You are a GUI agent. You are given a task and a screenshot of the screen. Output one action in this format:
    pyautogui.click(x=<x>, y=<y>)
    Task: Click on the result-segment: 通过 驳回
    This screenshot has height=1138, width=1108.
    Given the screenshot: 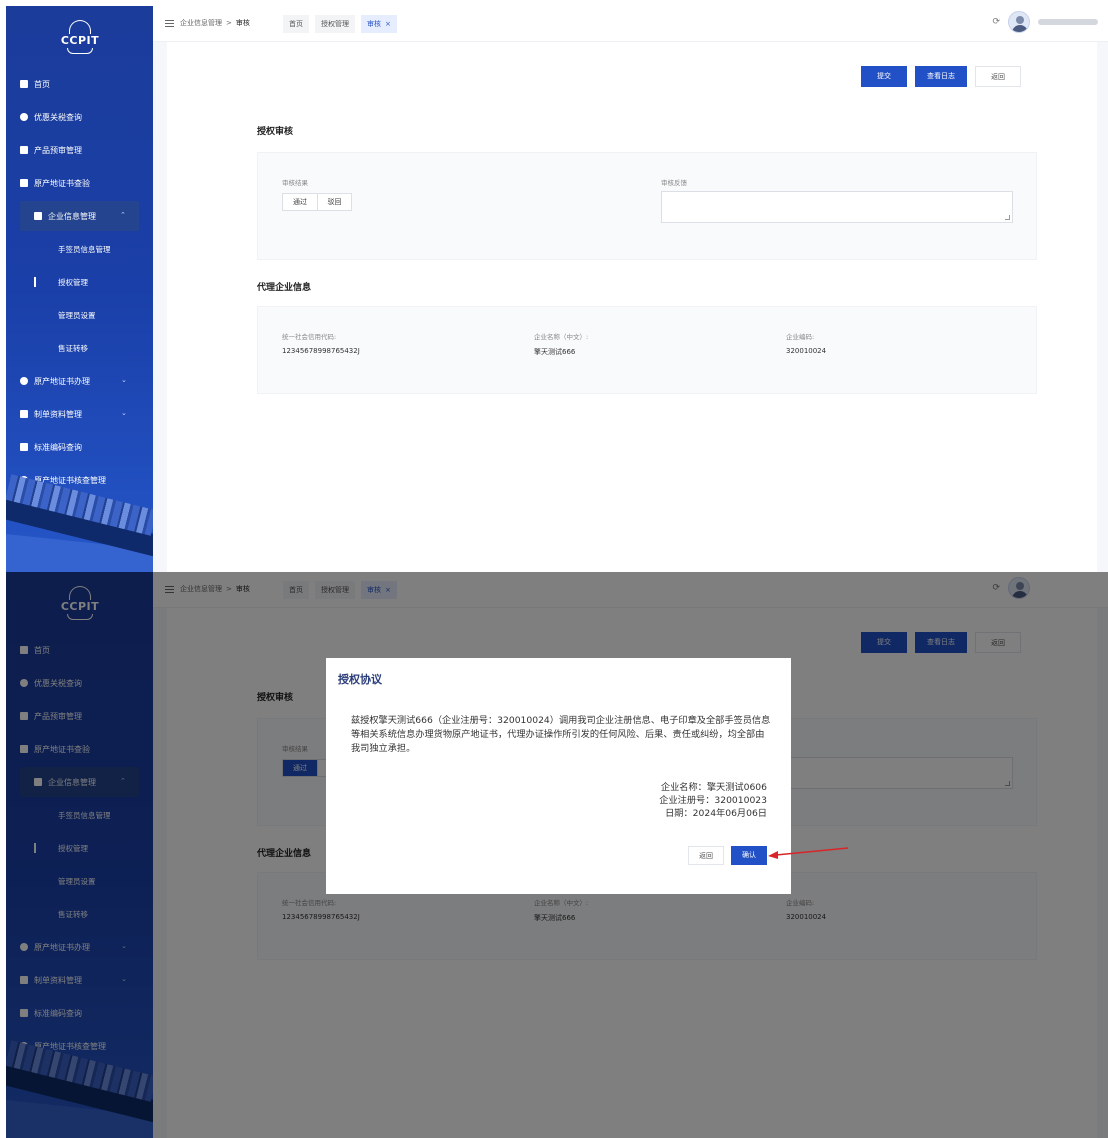 What is the action you would take?
    pyautogui.click(x=317, y=202)
    